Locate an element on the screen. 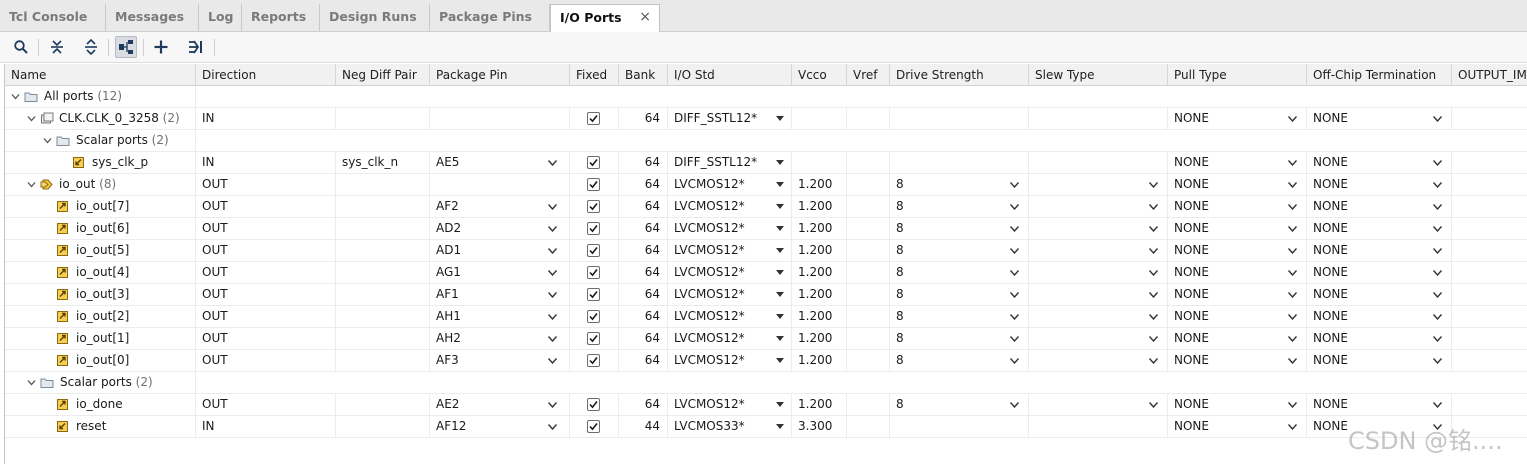 The height and width of the screenshot is (464, 1527). io-std-cell: LVCMOS33* is located at coordinates (730, 427).